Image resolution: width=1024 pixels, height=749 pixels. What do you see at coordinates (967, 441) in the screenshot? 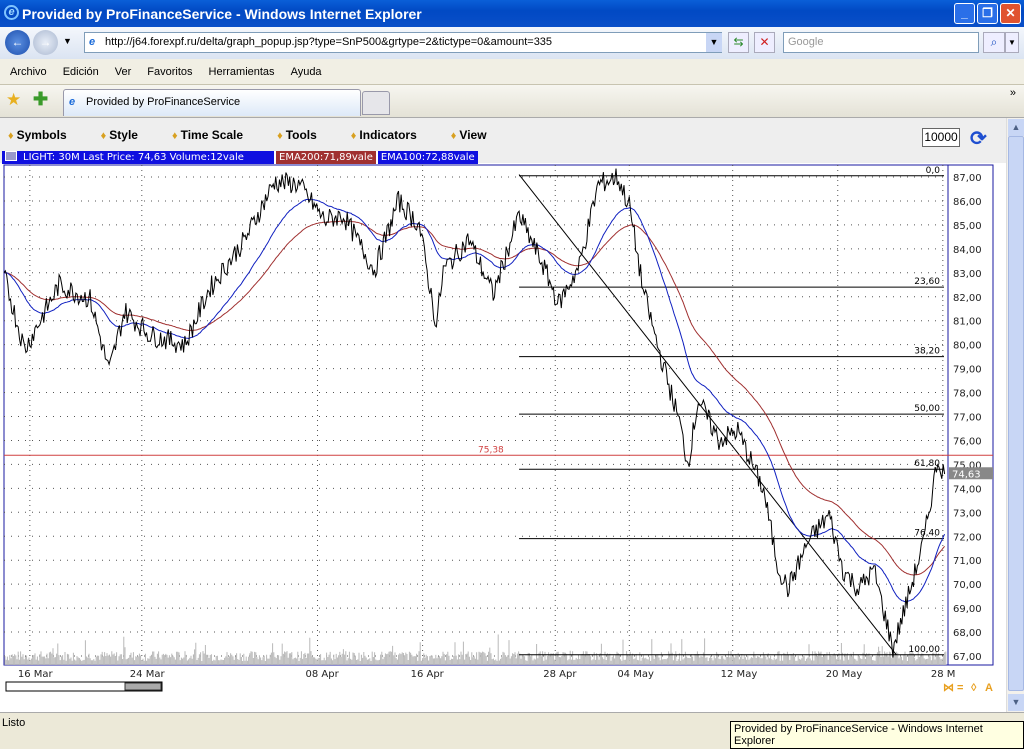
I see `y-tick-label: 76,00` at bounding box center [967, 441].